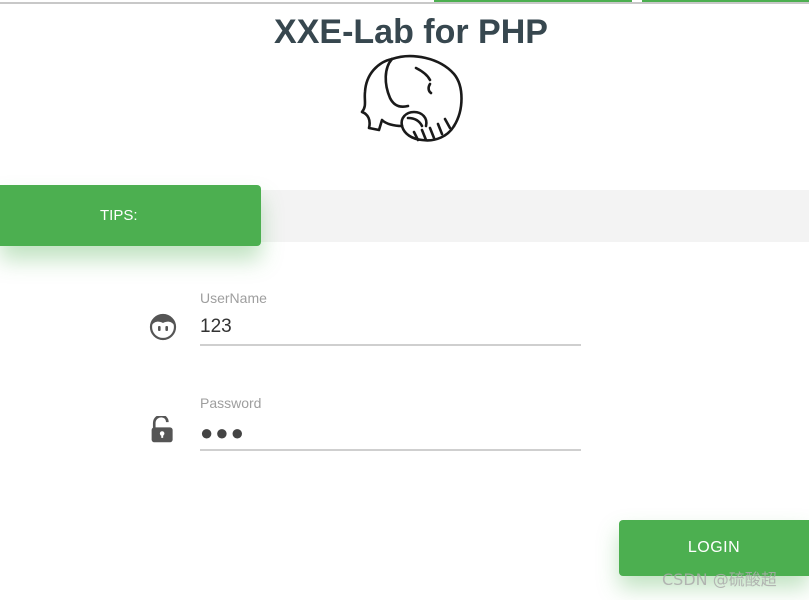 This screenshot has height=600, width=809. Describe the element at coordinates (404, 3) in the screenshot. I see `top-border` at that location.